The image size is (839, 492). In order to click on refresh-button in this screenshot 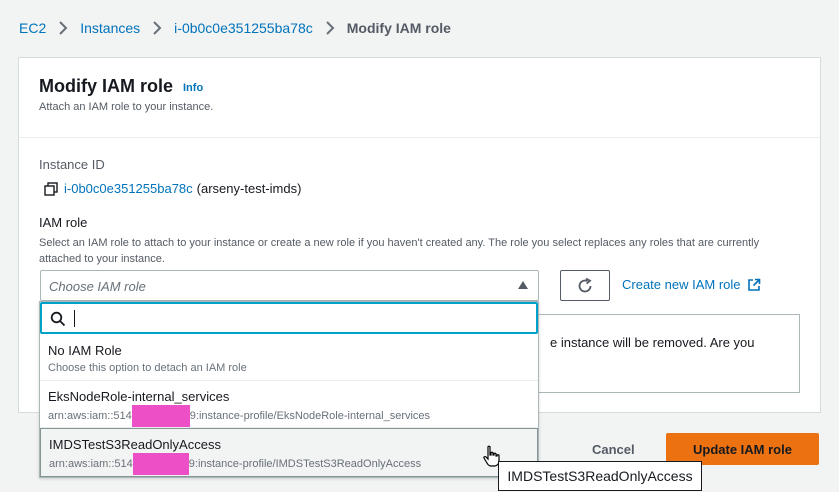, I will do `click(585, 285)`.